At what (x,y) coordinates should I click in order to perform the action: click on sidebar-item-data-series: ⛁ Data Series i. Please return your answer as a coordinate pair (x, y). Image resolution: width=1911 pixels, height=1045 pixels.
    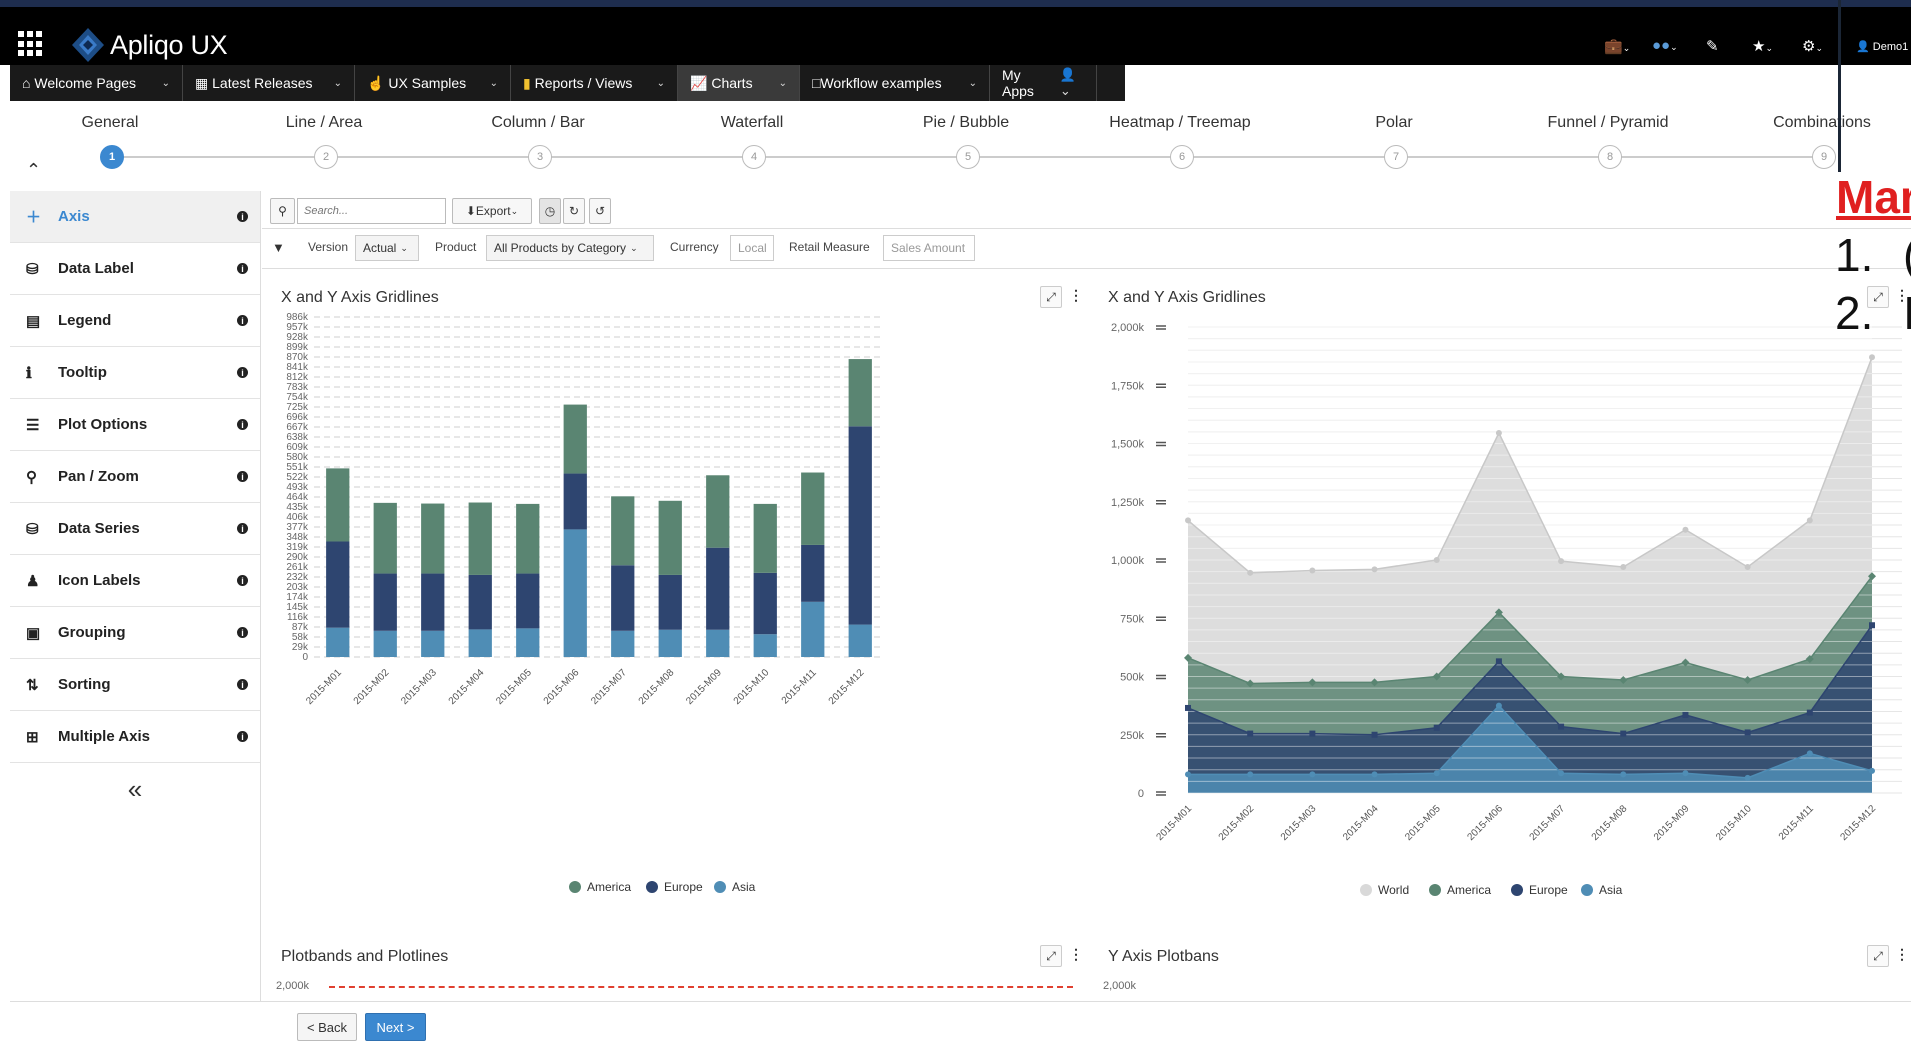
    Looking at the image, I should click on (135, 529).